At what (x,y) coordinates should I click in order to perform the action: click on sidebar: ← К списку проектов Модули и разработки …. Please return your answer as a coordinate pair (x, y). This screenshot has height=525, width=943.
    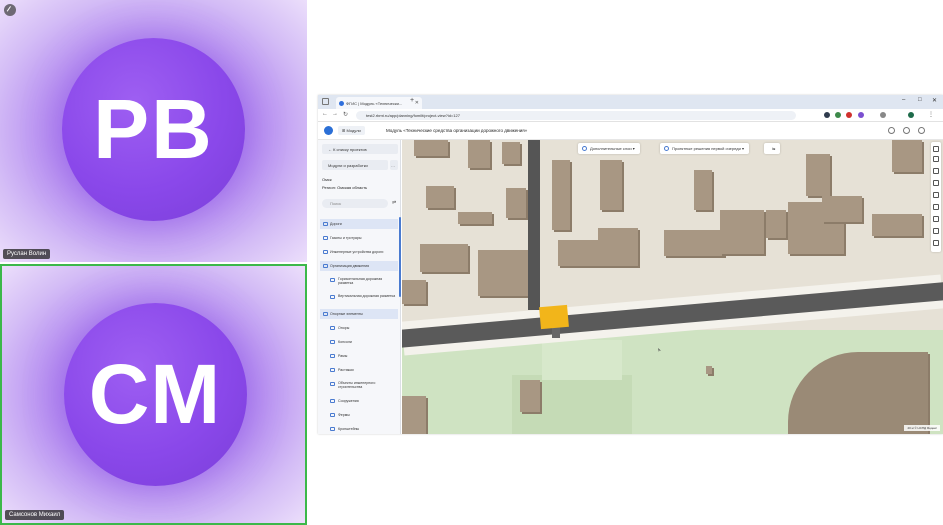
    Looking at the image, I should click on (359, 287).